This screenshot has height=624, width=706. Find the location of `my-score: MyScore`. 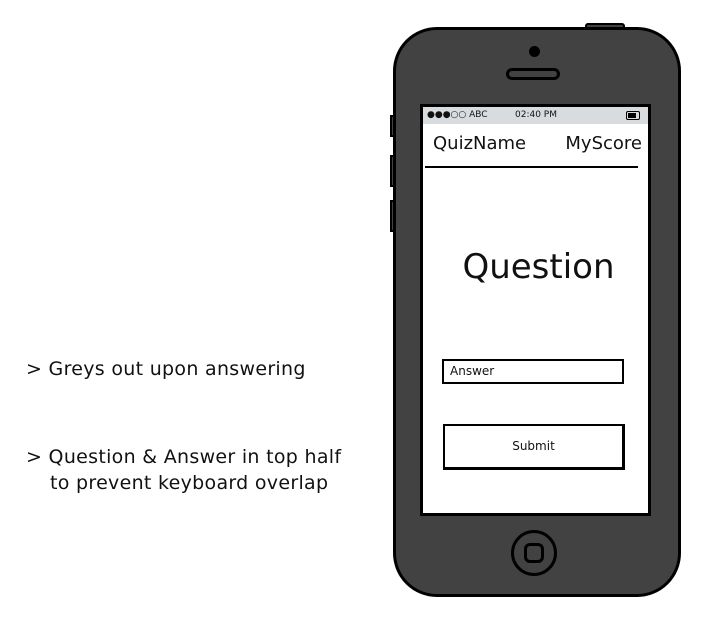

my-score: MyScore is located at coordinates (603, 143).